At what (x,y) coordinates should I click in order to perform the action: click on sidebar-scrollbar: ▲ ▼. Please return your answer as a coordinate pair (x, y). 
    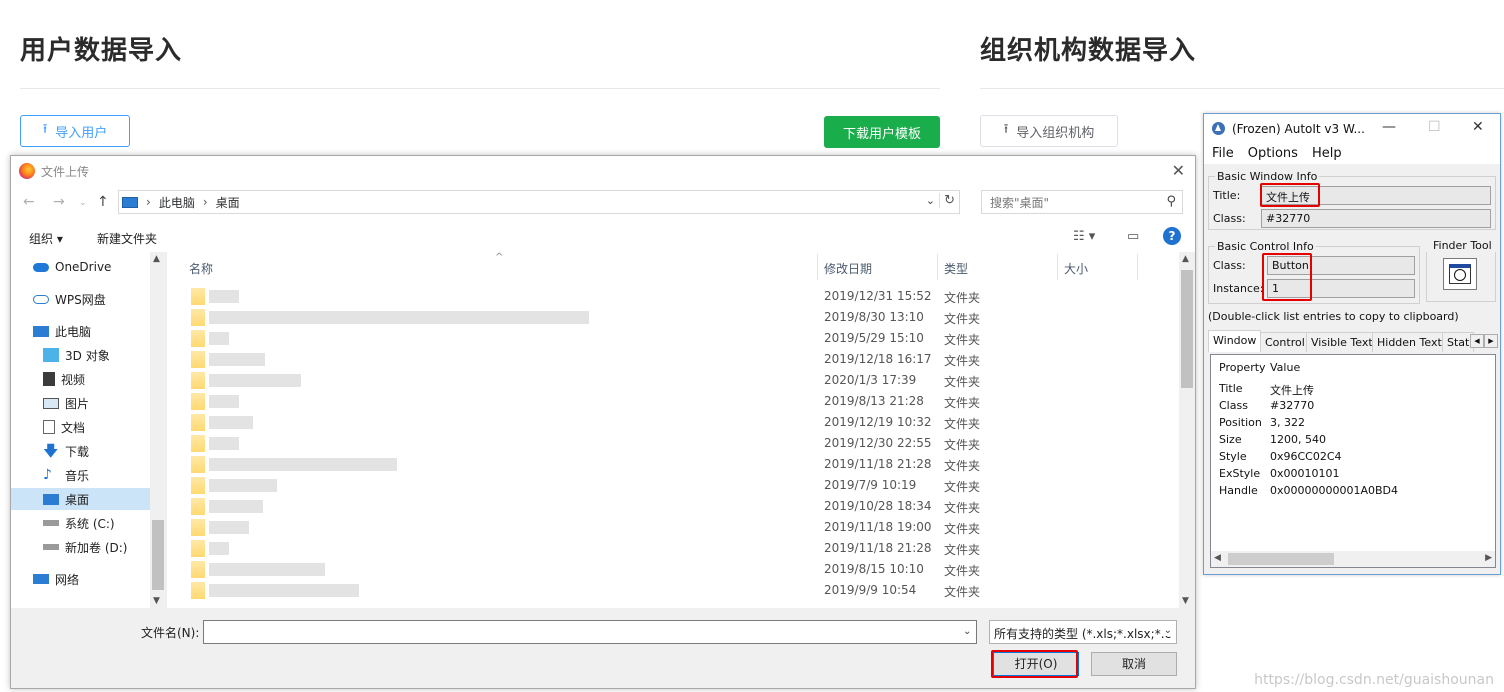
    Looking at the image, I should click on (158, 430).